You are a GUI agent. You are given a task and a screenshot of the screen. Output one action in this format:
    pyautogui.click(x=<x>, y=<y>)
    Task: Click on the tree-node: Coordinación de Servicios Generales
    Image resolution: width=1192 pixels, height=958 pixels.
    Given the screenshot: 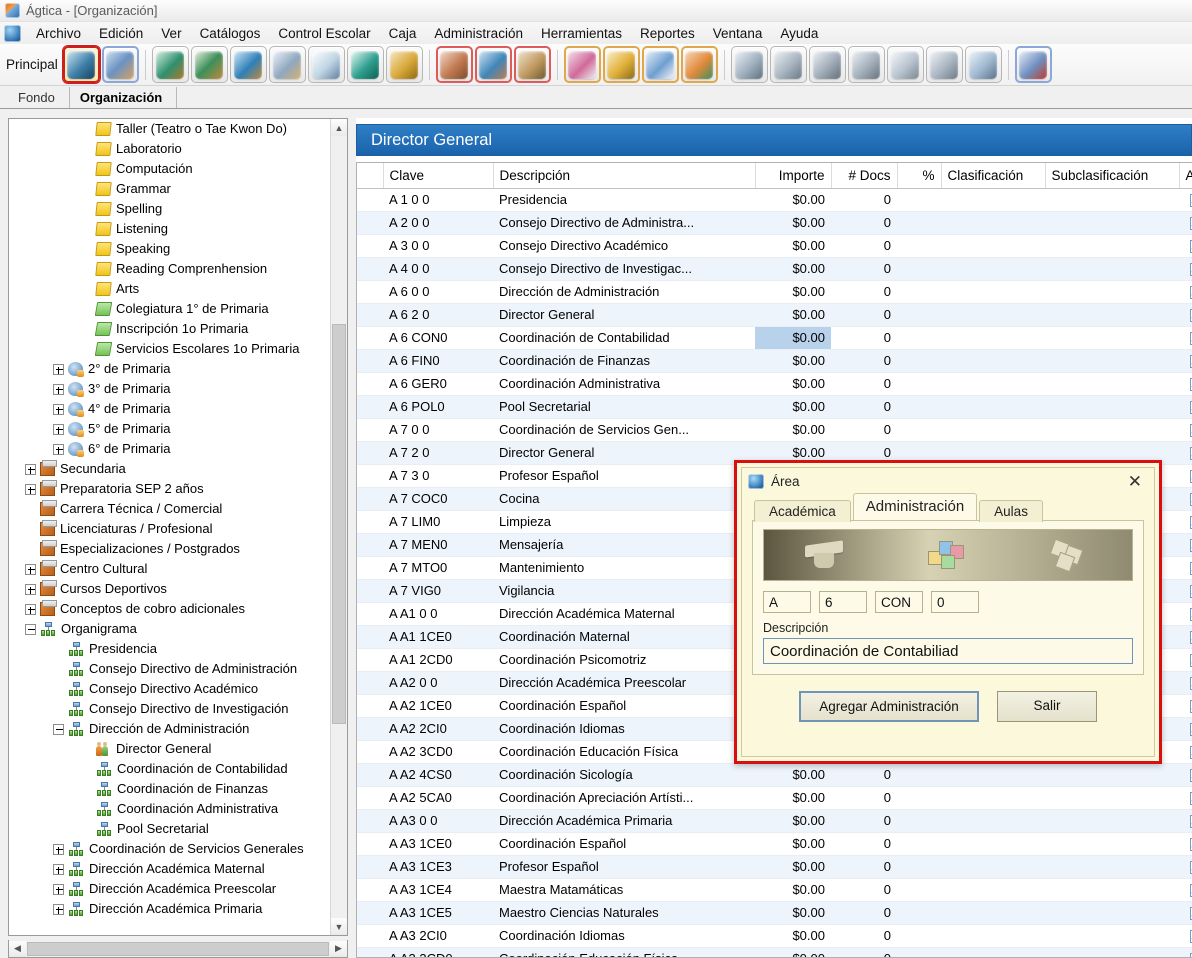 What is the action you would take?
    pyautogui.click(x=169, y=849)
    